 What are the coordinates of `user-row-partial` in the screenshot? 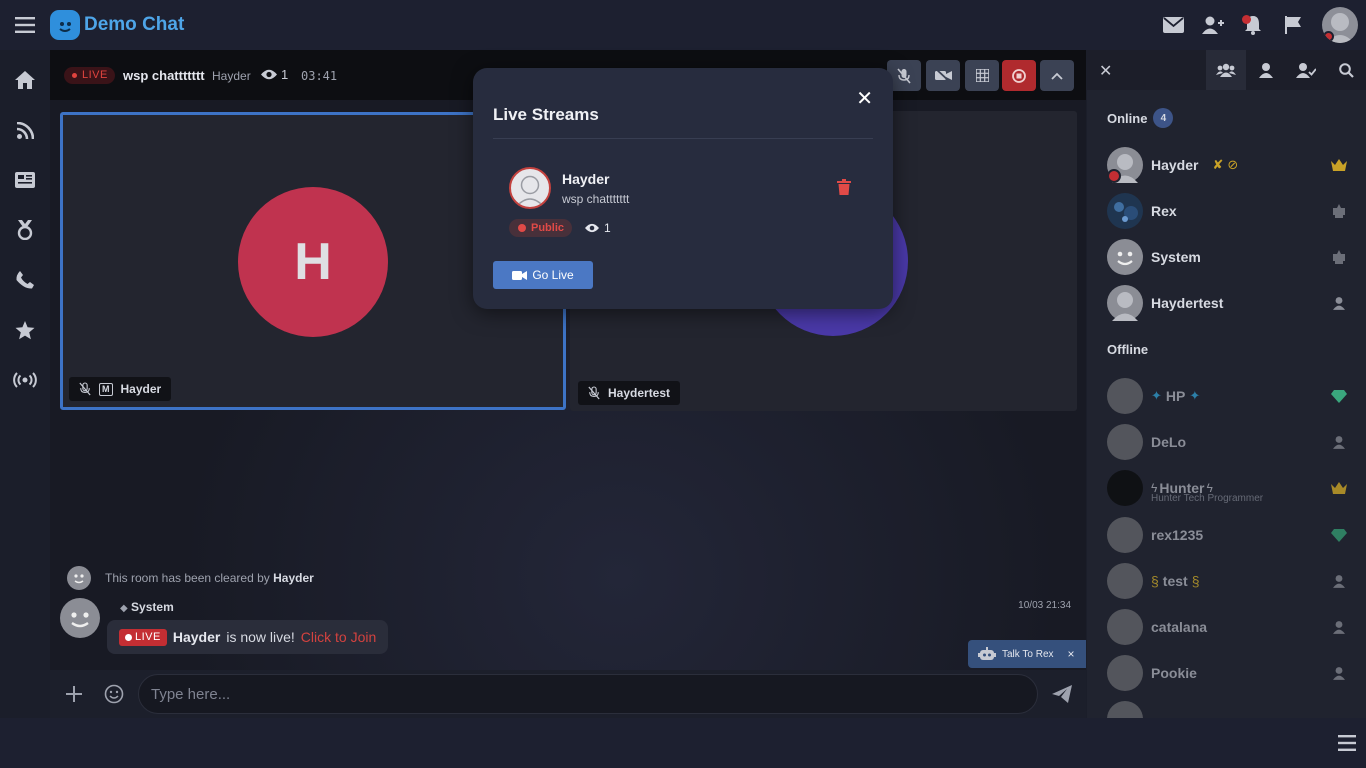 It's located at (1232, 708).